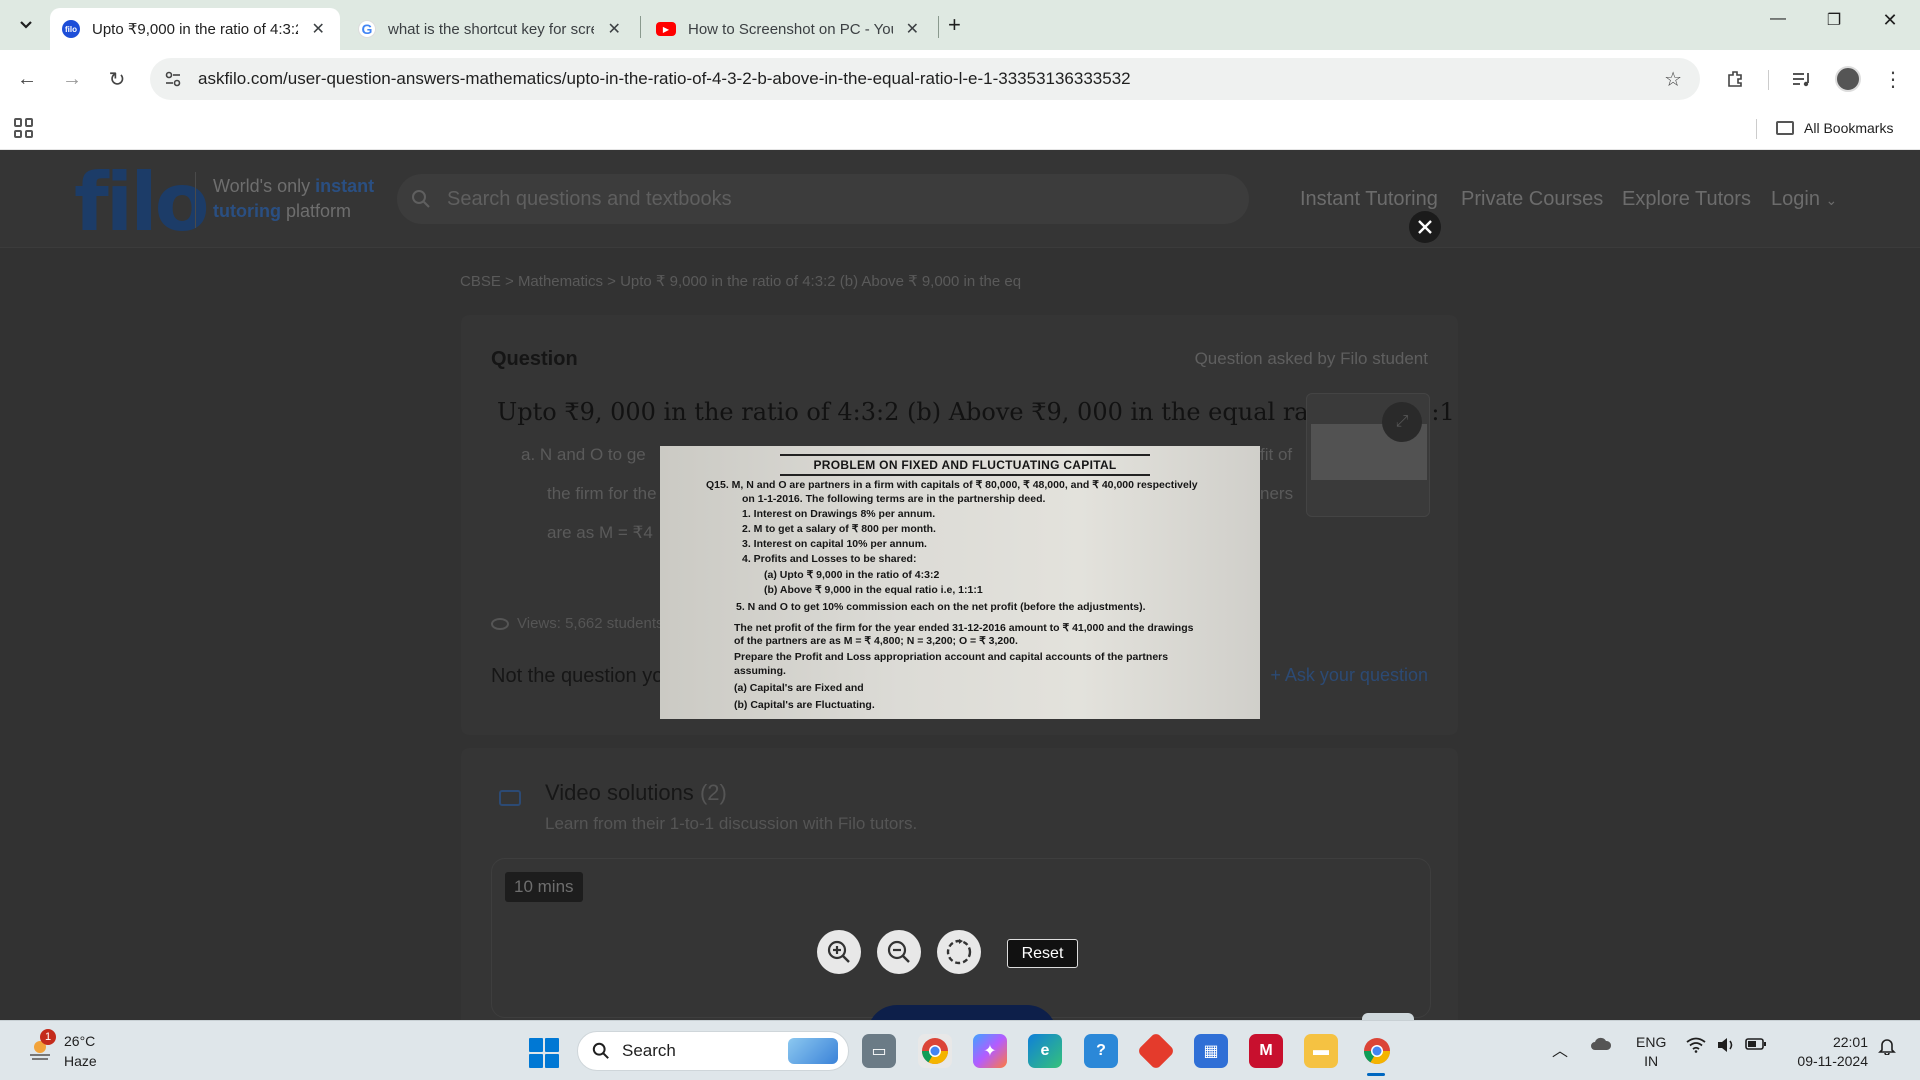 The image size is (1920, 1080). I want to click on weather-badge: 1, so click(48, 1037).